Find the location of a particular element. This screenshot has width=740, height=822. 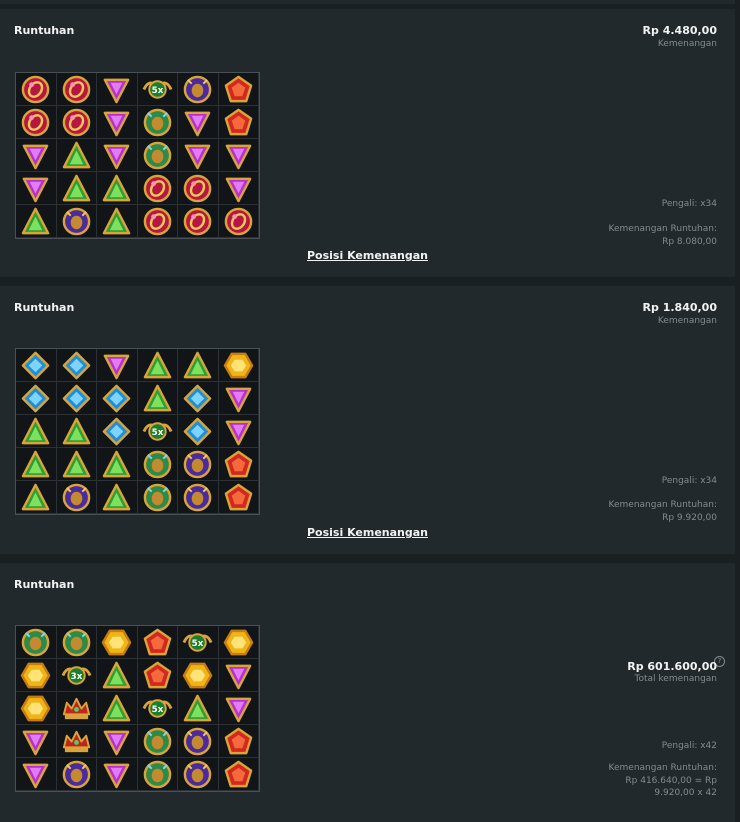

cascade-win-value: Rp 416.640,00 = Rp is located at coordinates (671, 780).